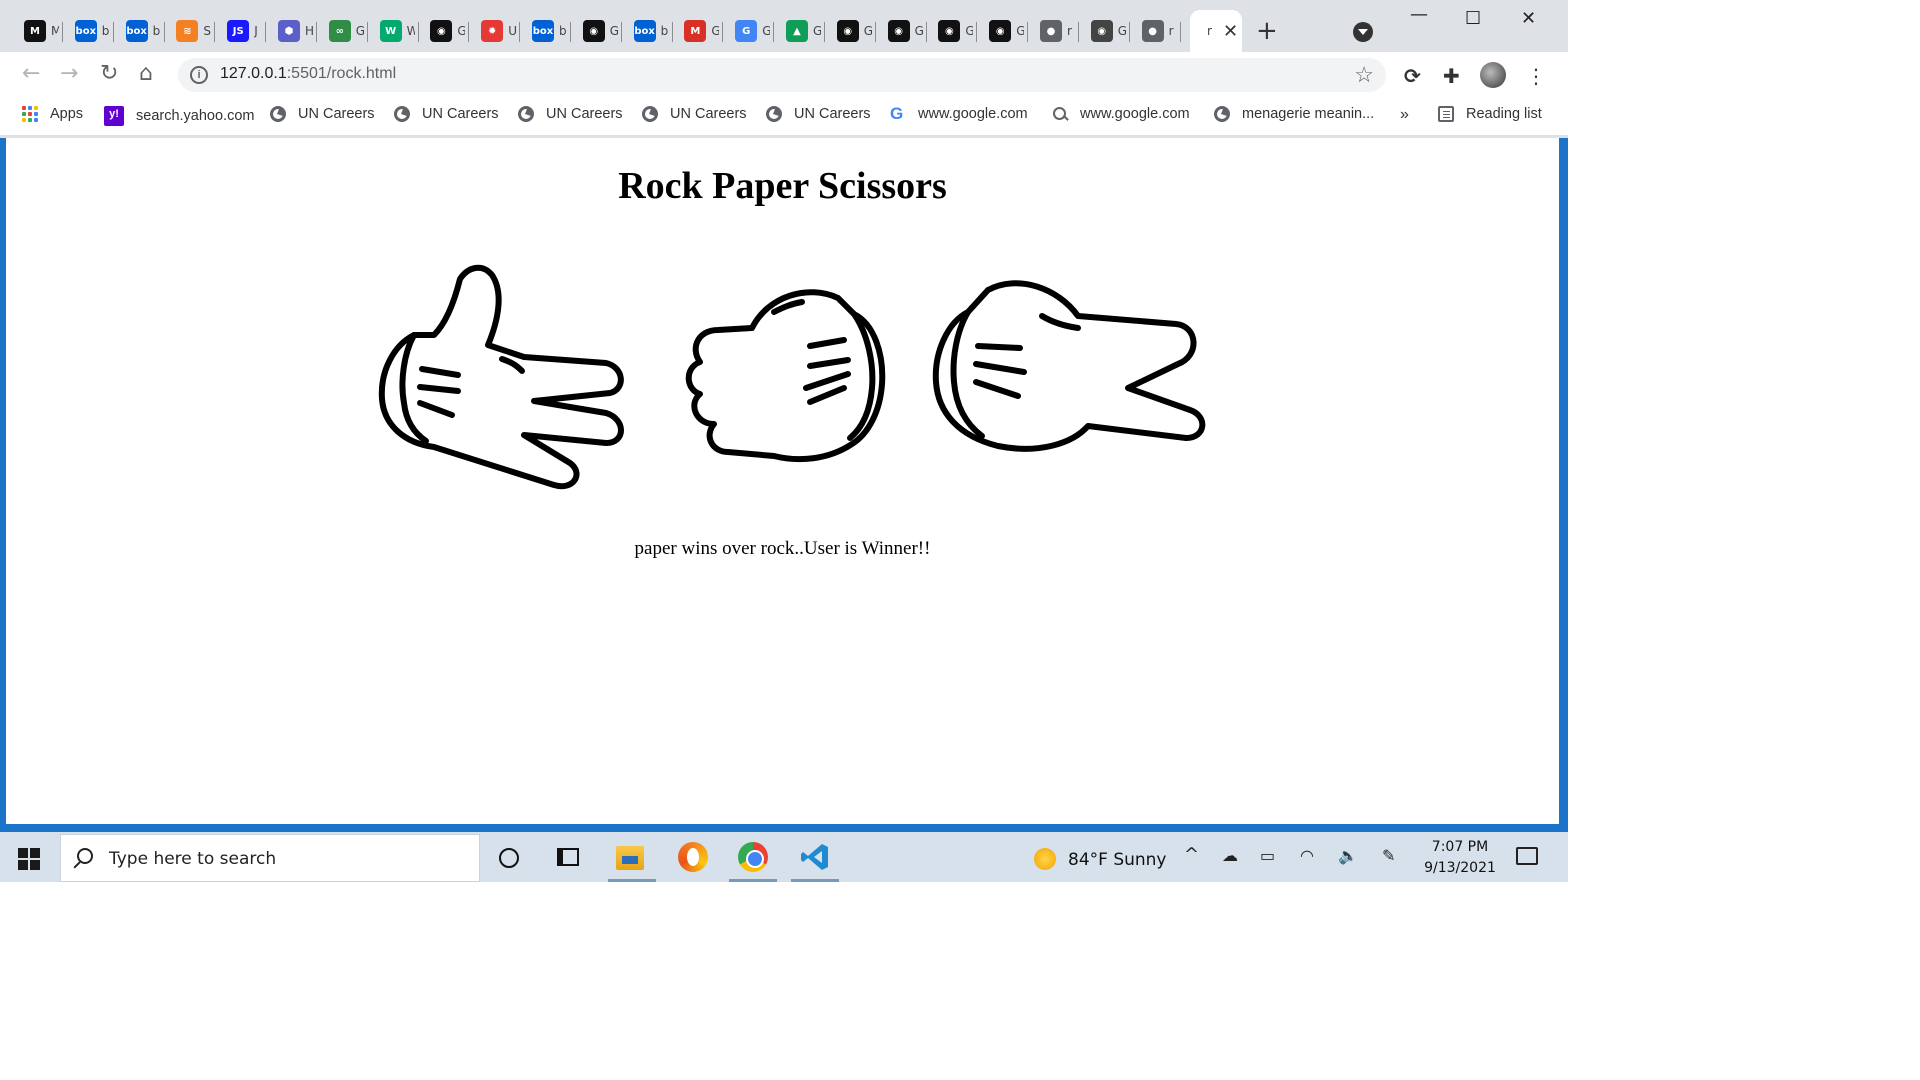 This screenshot has height=1080, width=1920. I want to click on bookmark-item: www.google.com, so click(1121, 114).